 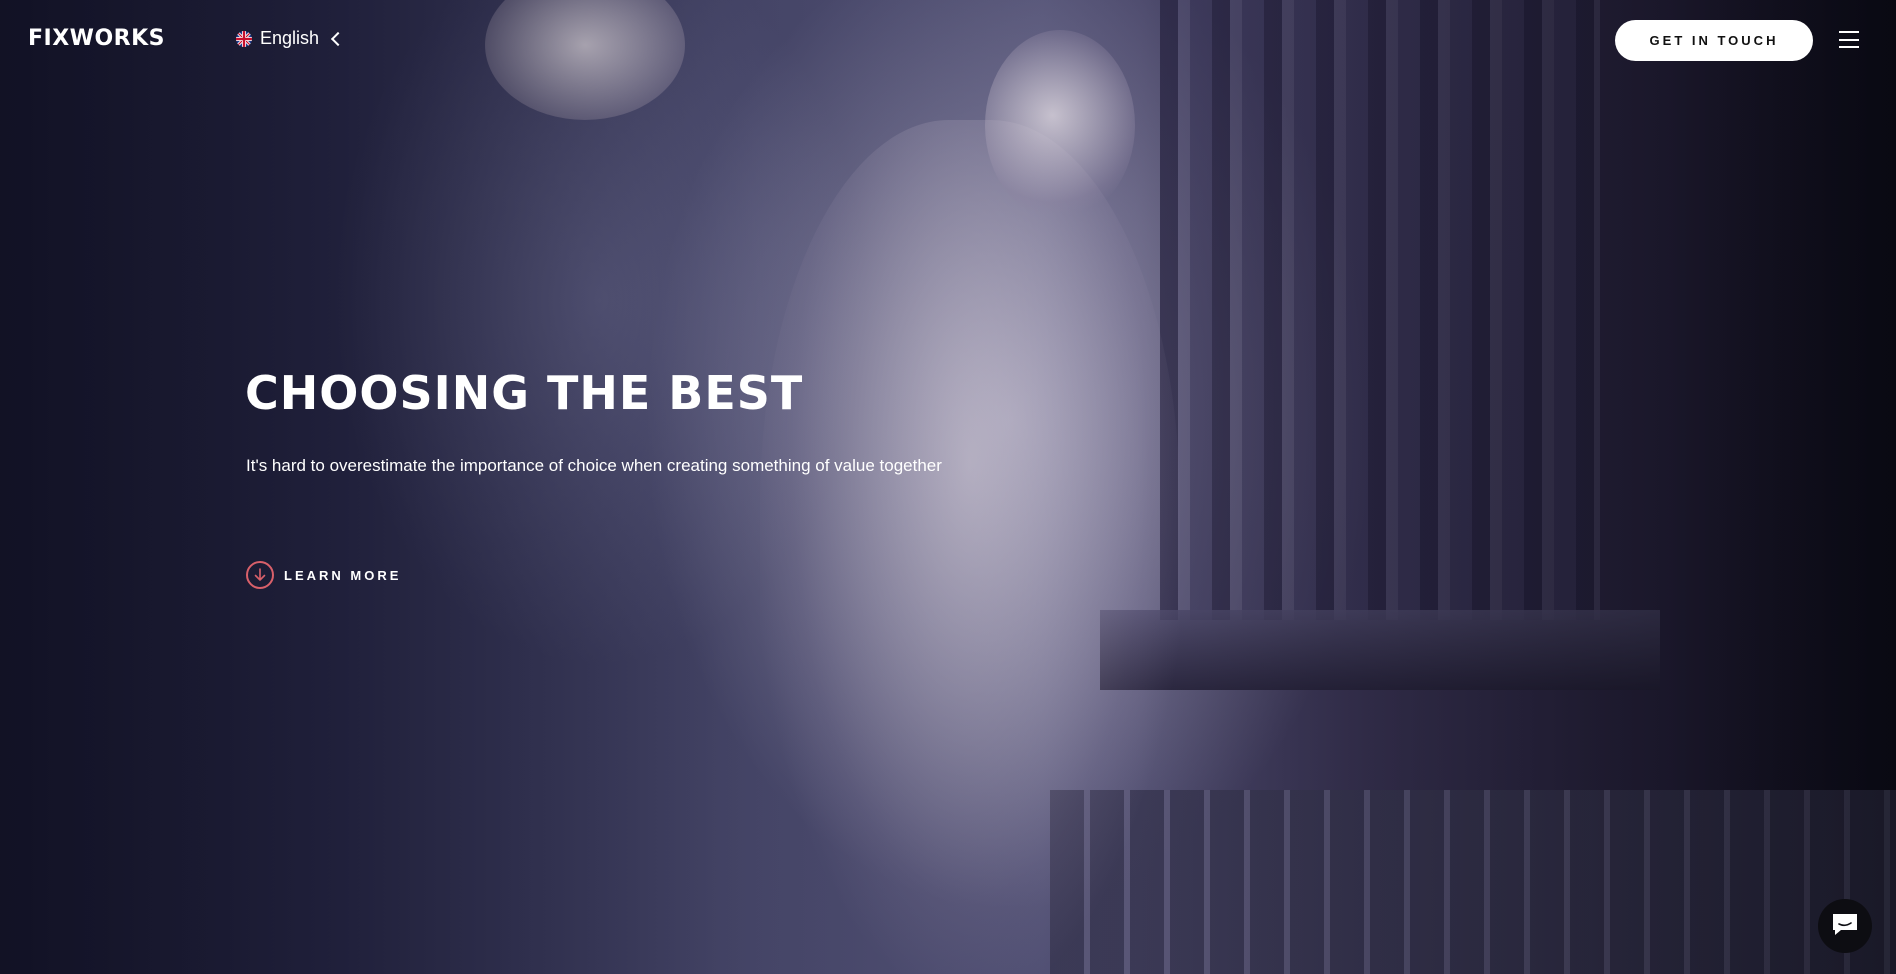 What do you see at coordinates (343, 575) in the screenshot?
I see `learn-more-label: LEARN MORE` at bounding box center [343, 575].